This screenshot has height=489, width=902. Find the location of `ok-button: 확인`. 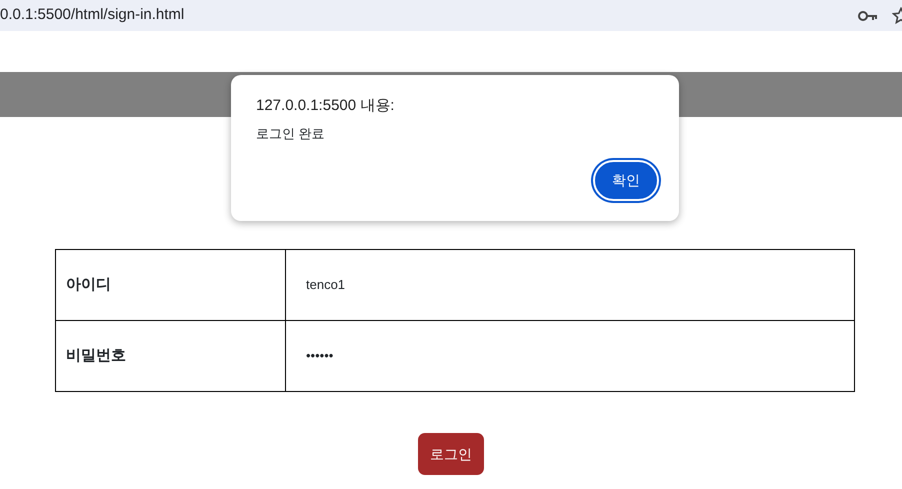

ok-button: 확인 is located at coordinates (626, 180).